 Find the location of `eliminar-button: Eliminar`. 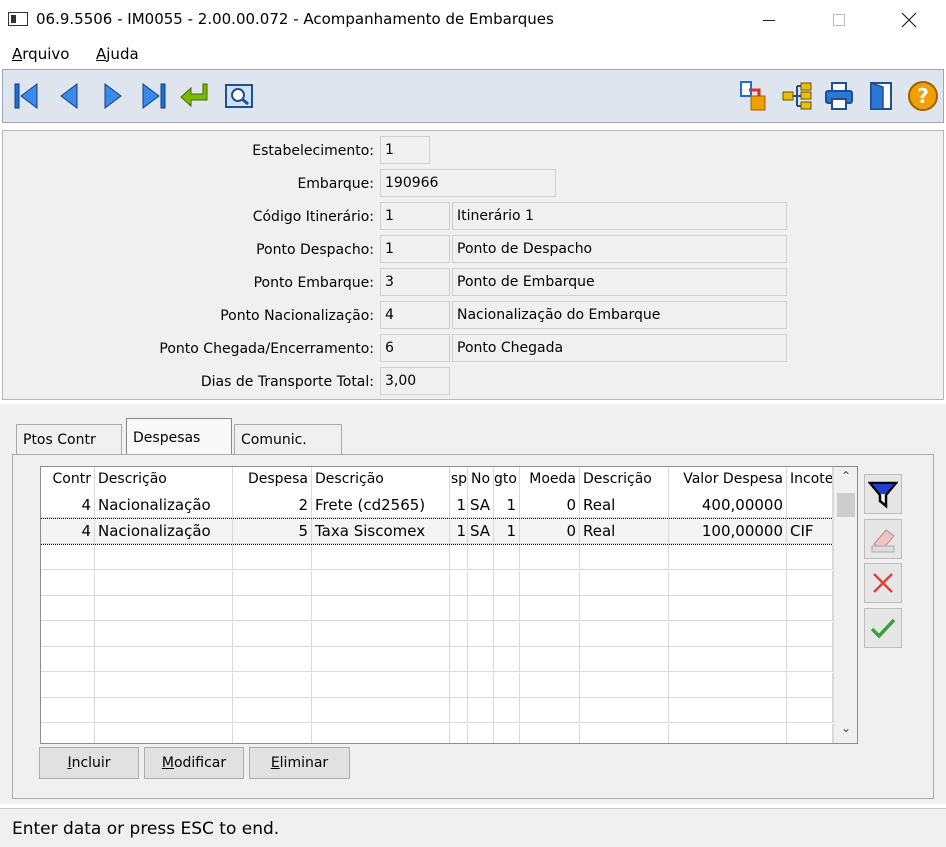

eliminar-button: Eliminar is located at coordinates (299, 763).